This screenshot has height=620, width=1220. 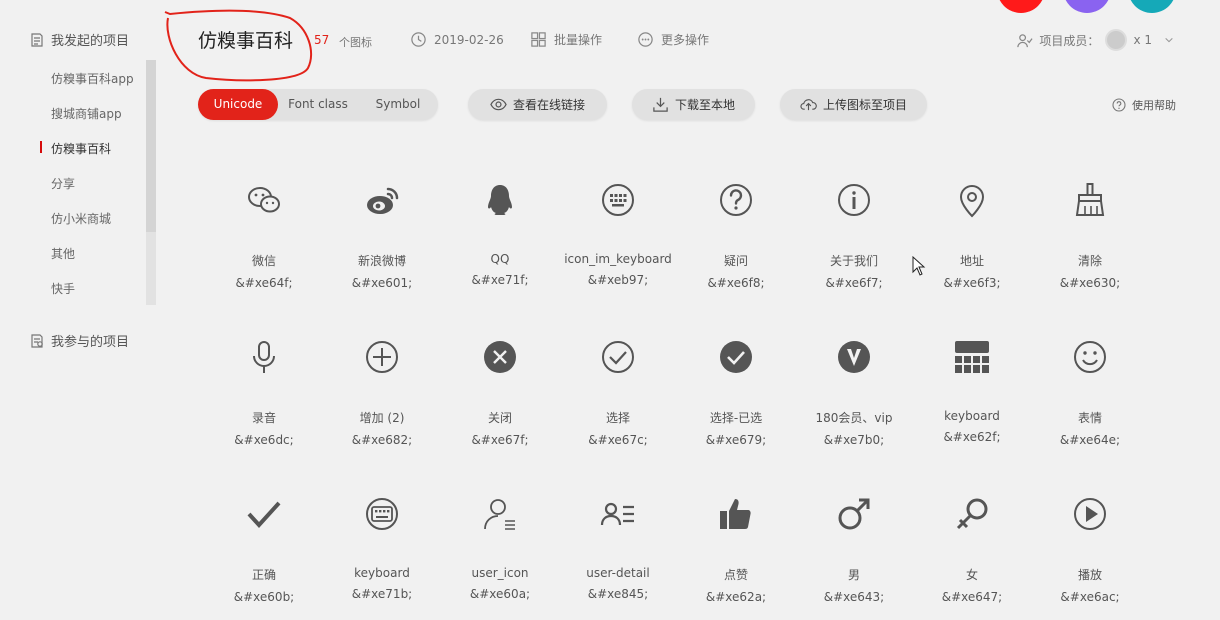 I want to click on icon-code: &#xe60a;, so click(x=500, y=594).